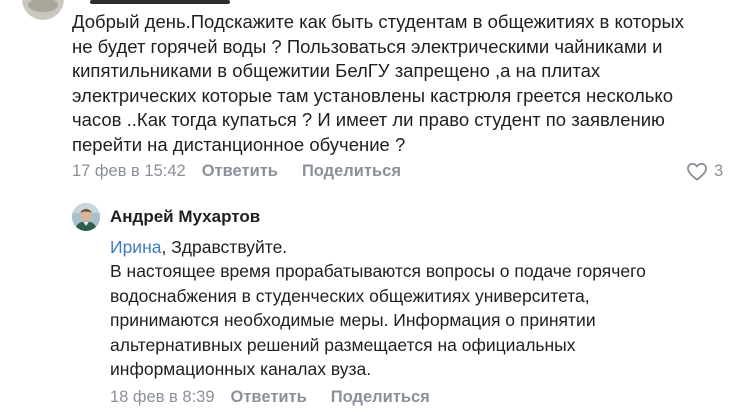 This screenshot has width=746, height=416. I want to click on commenter-name-cropped, so click(160, 2).